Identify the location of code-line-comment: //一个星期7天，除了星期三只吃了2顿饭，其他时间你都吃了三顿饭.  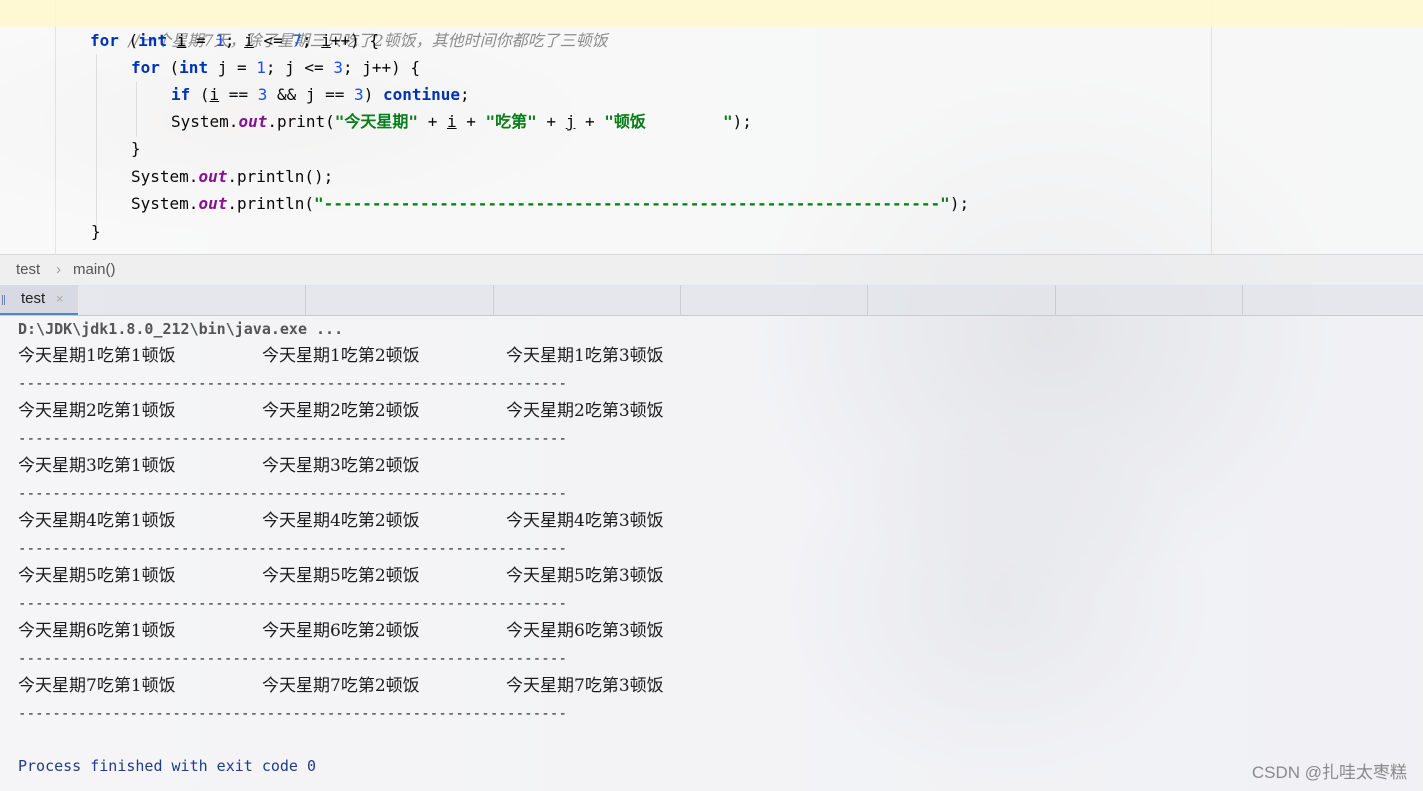
(711, 25).